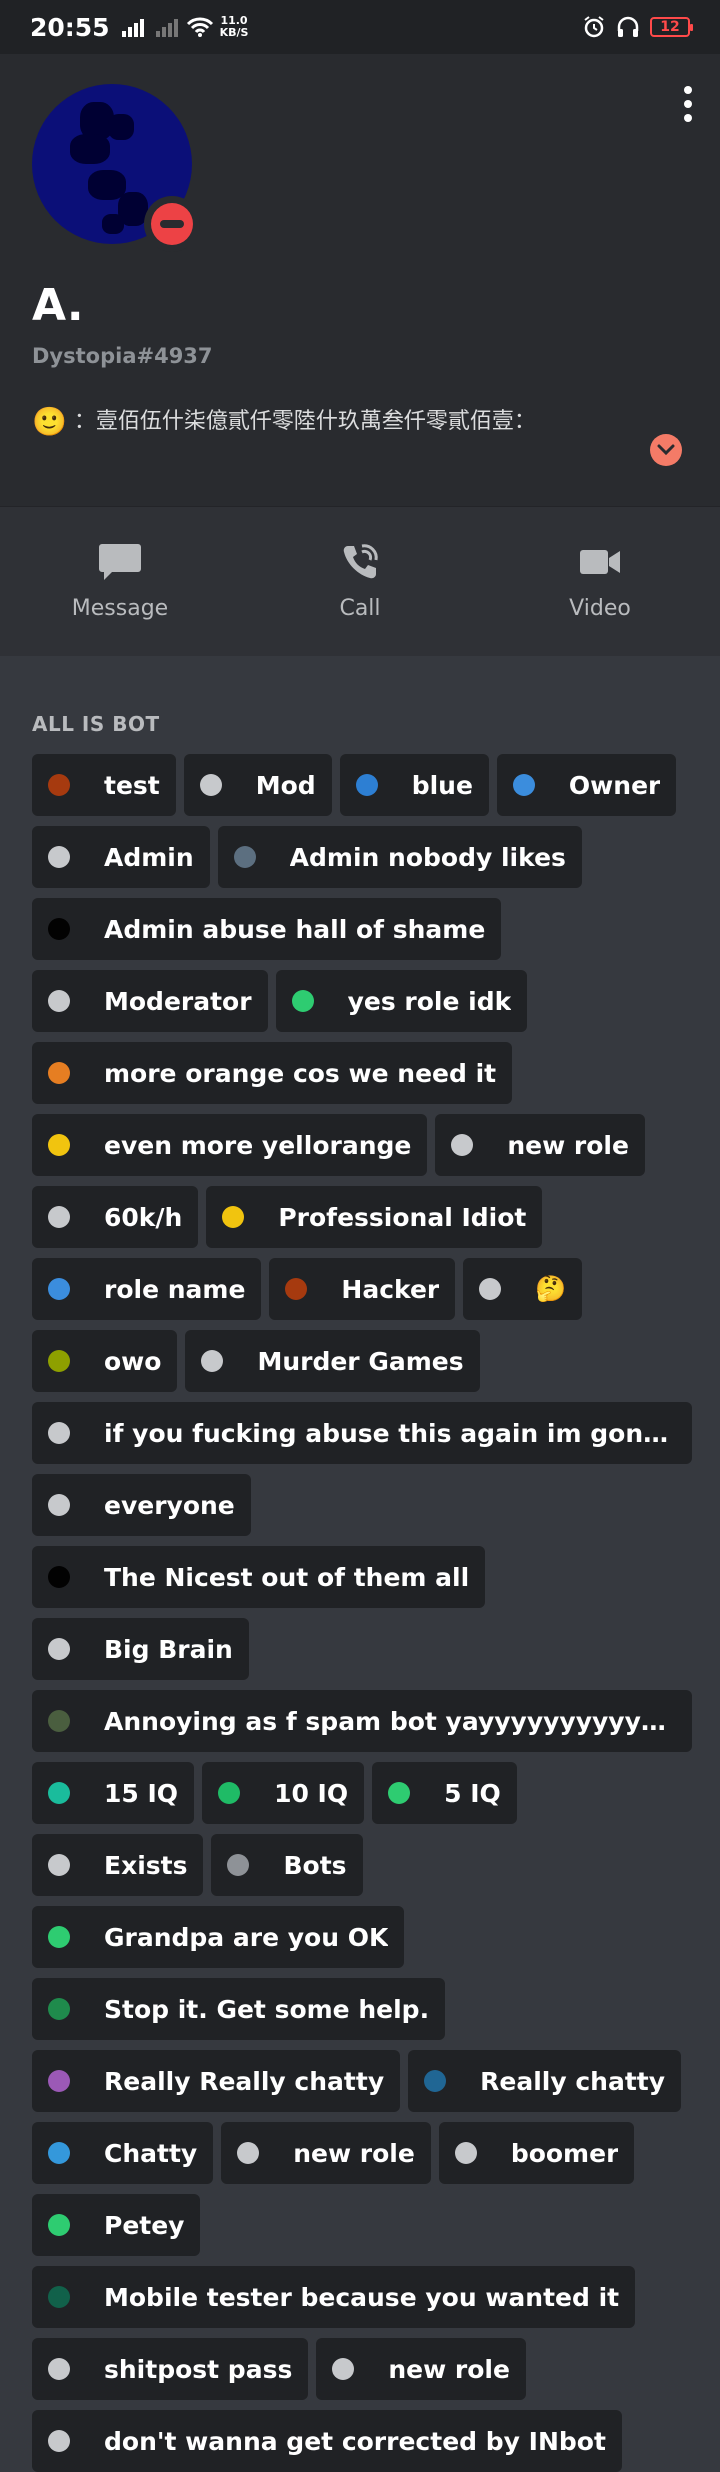 This screenshot has width=720, height=2472. I want to click on role-pill: boomer, so click(536, 2153).